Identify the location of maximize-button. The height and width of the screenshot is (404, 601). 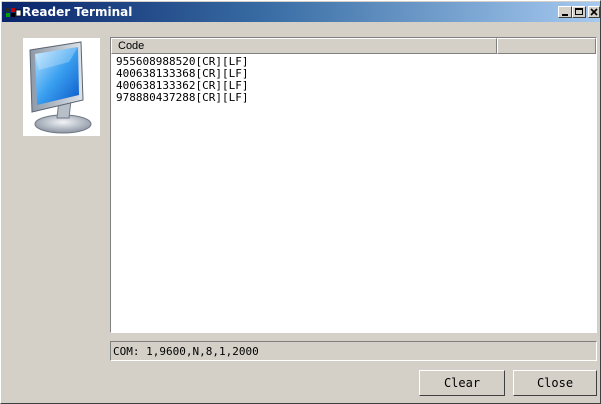
(579, 12).